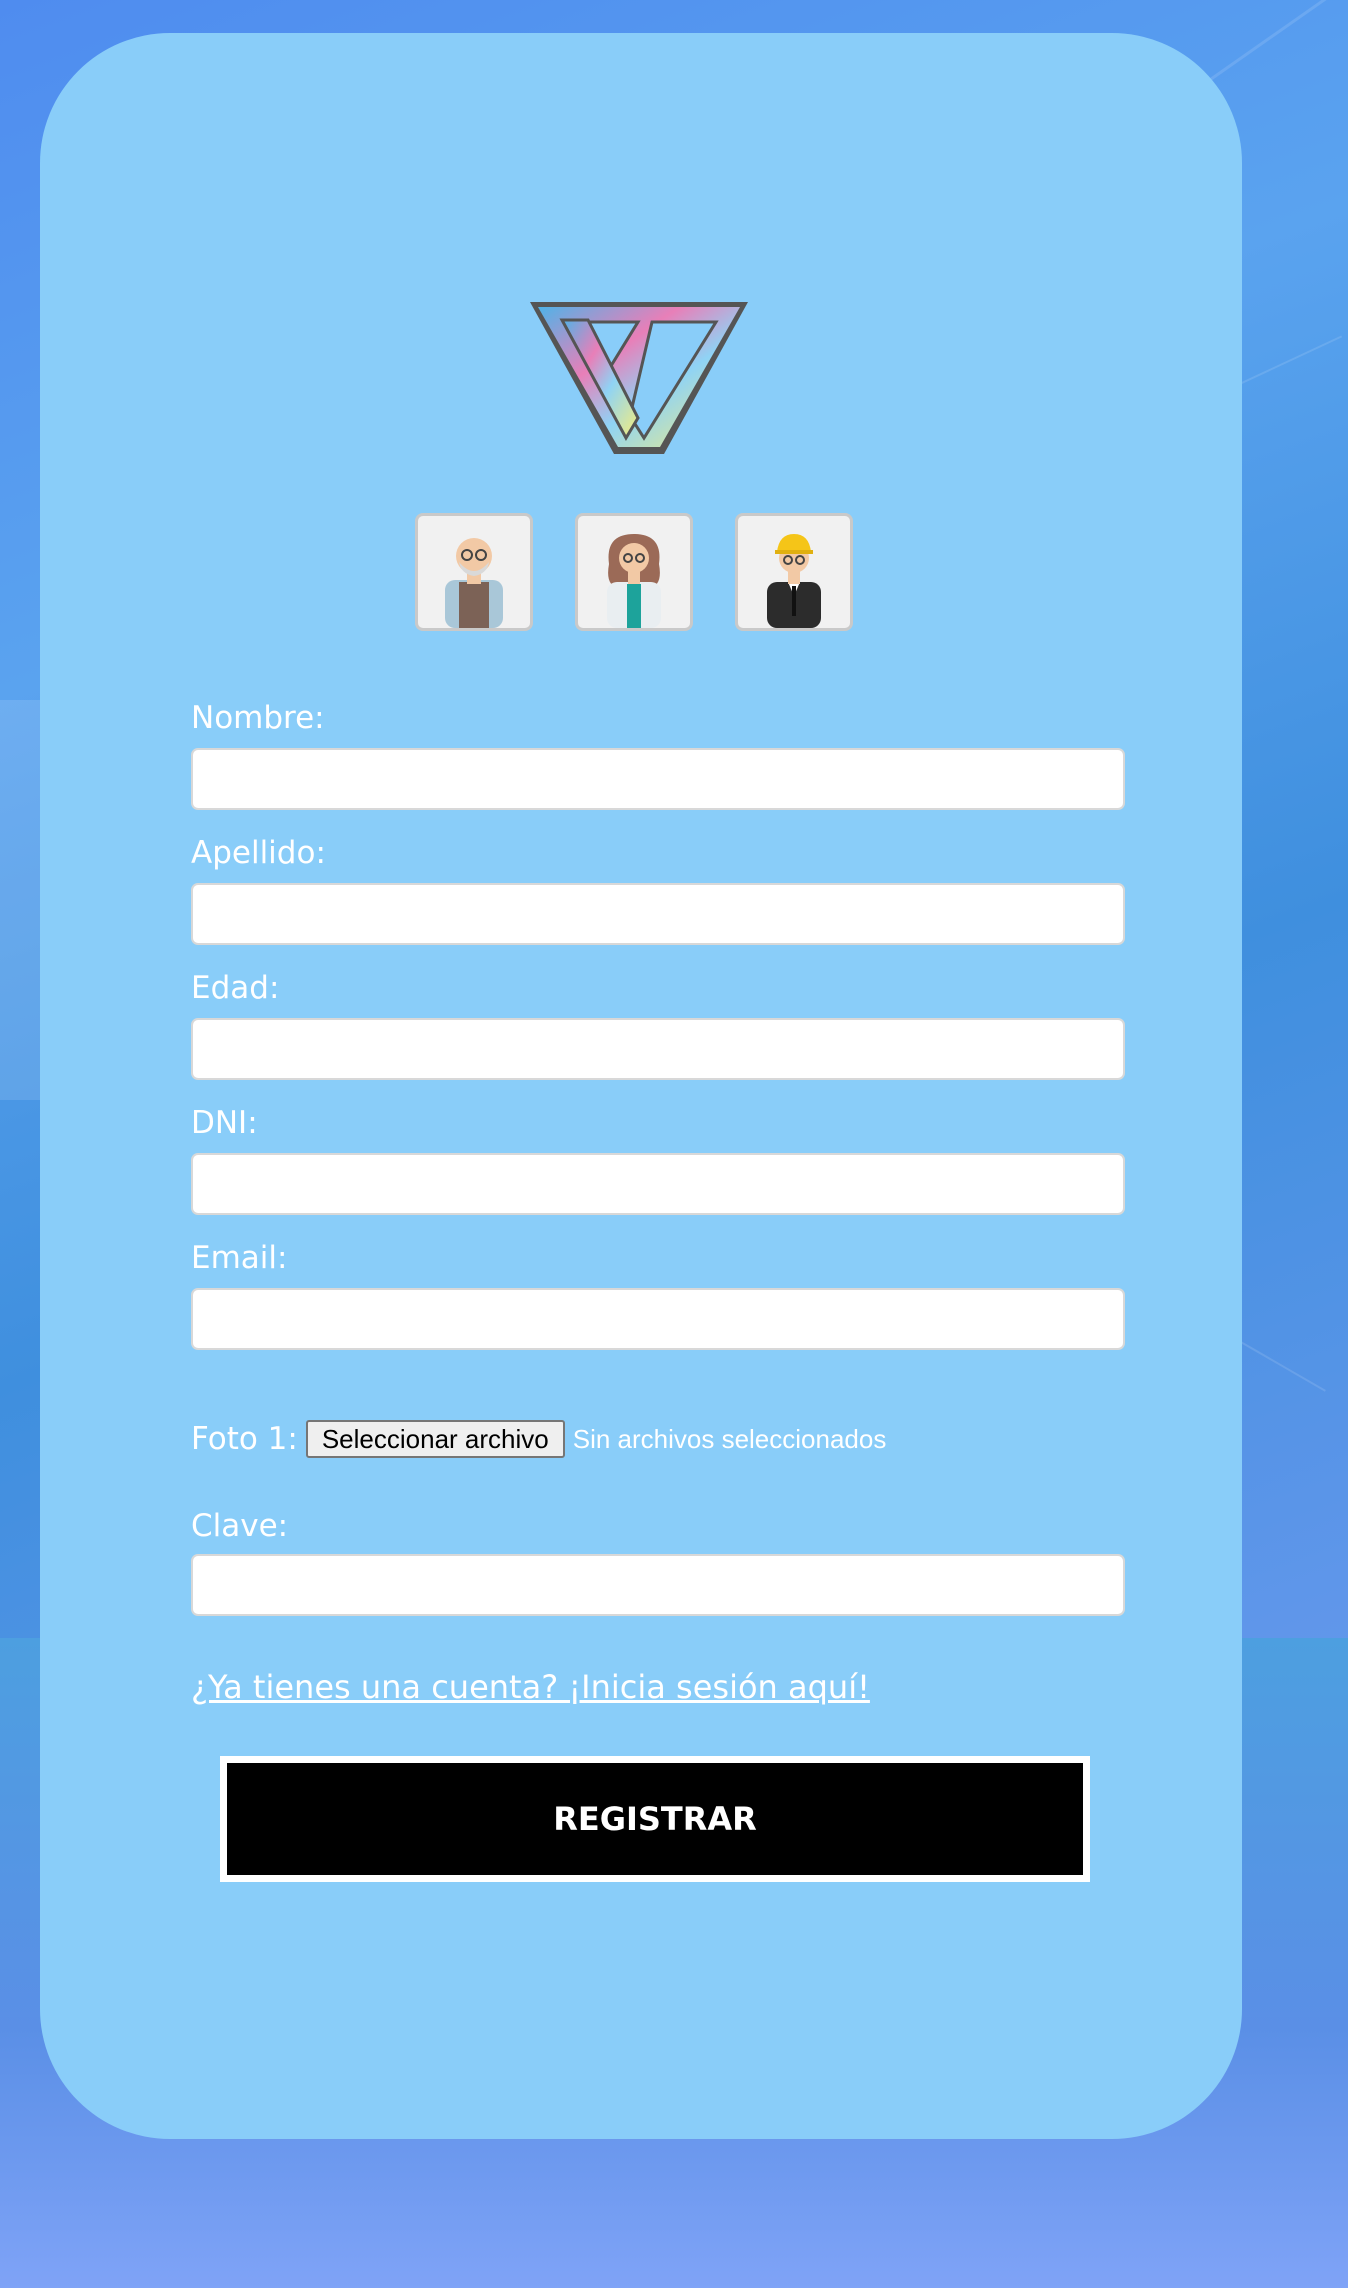  Describe the element at coordinates (658, 1585) in the screenshot. I see `clave-input` at that location.